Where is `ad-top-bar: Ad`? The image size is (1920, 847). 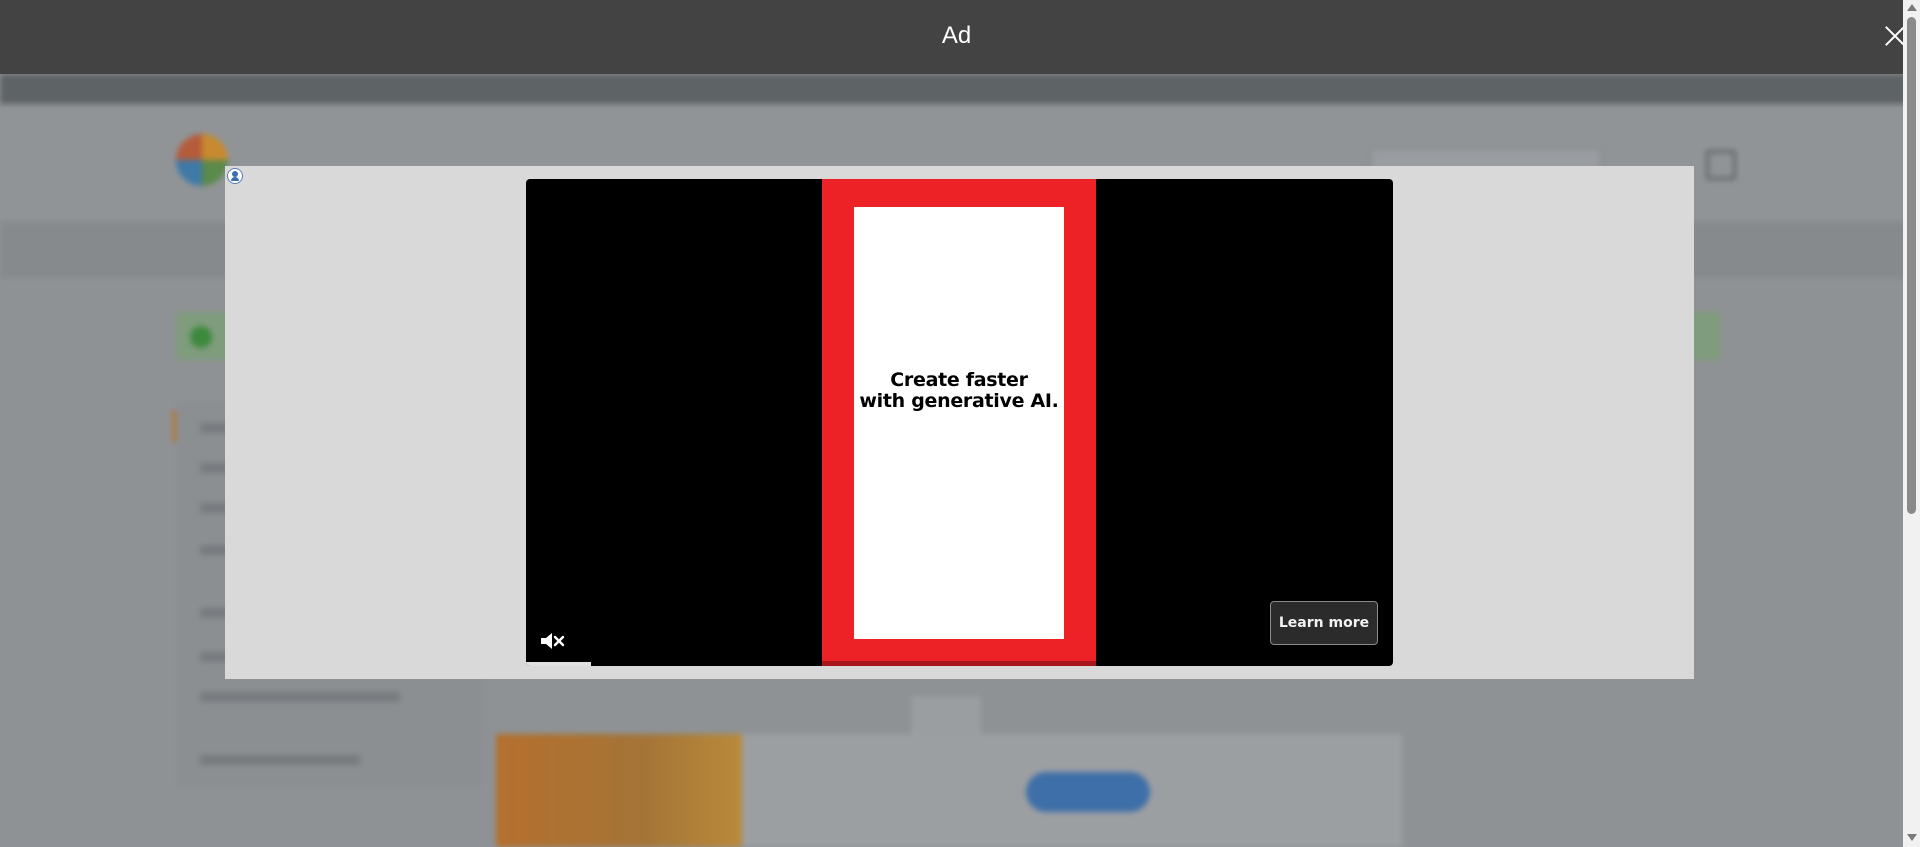
ad-top-bar: Ad is located at coordinates (960, 37).